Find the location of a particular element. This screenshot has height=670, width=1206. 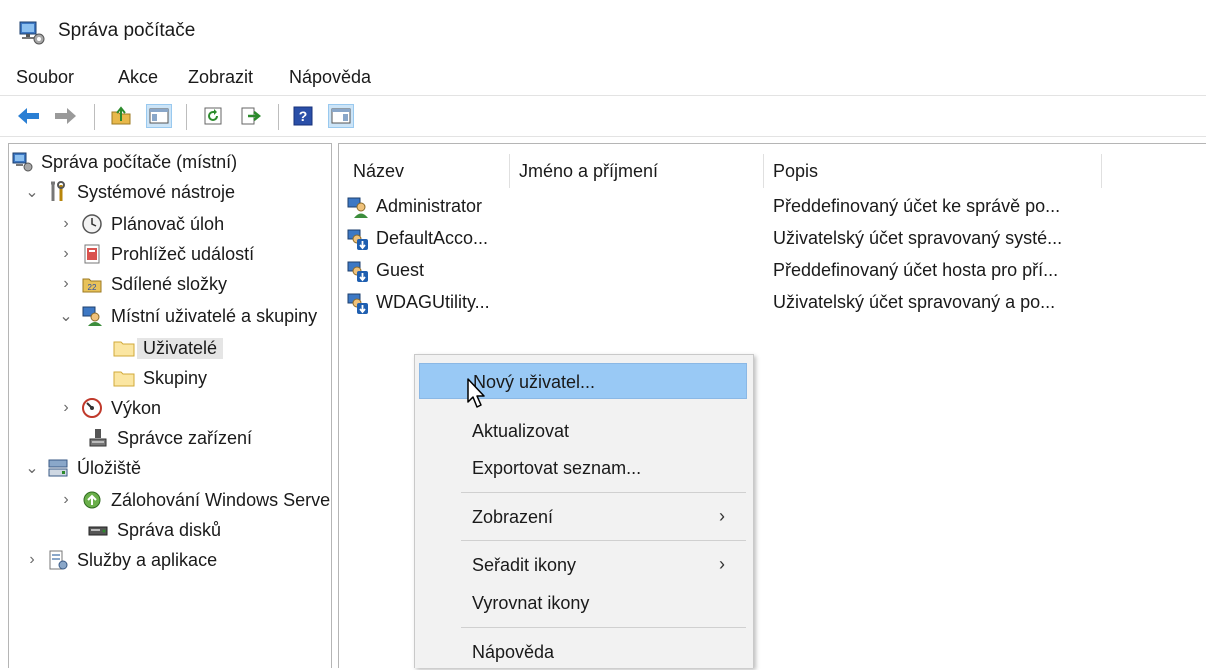

tree-item-groups: Skupiny is located at coordinates (160, 378).